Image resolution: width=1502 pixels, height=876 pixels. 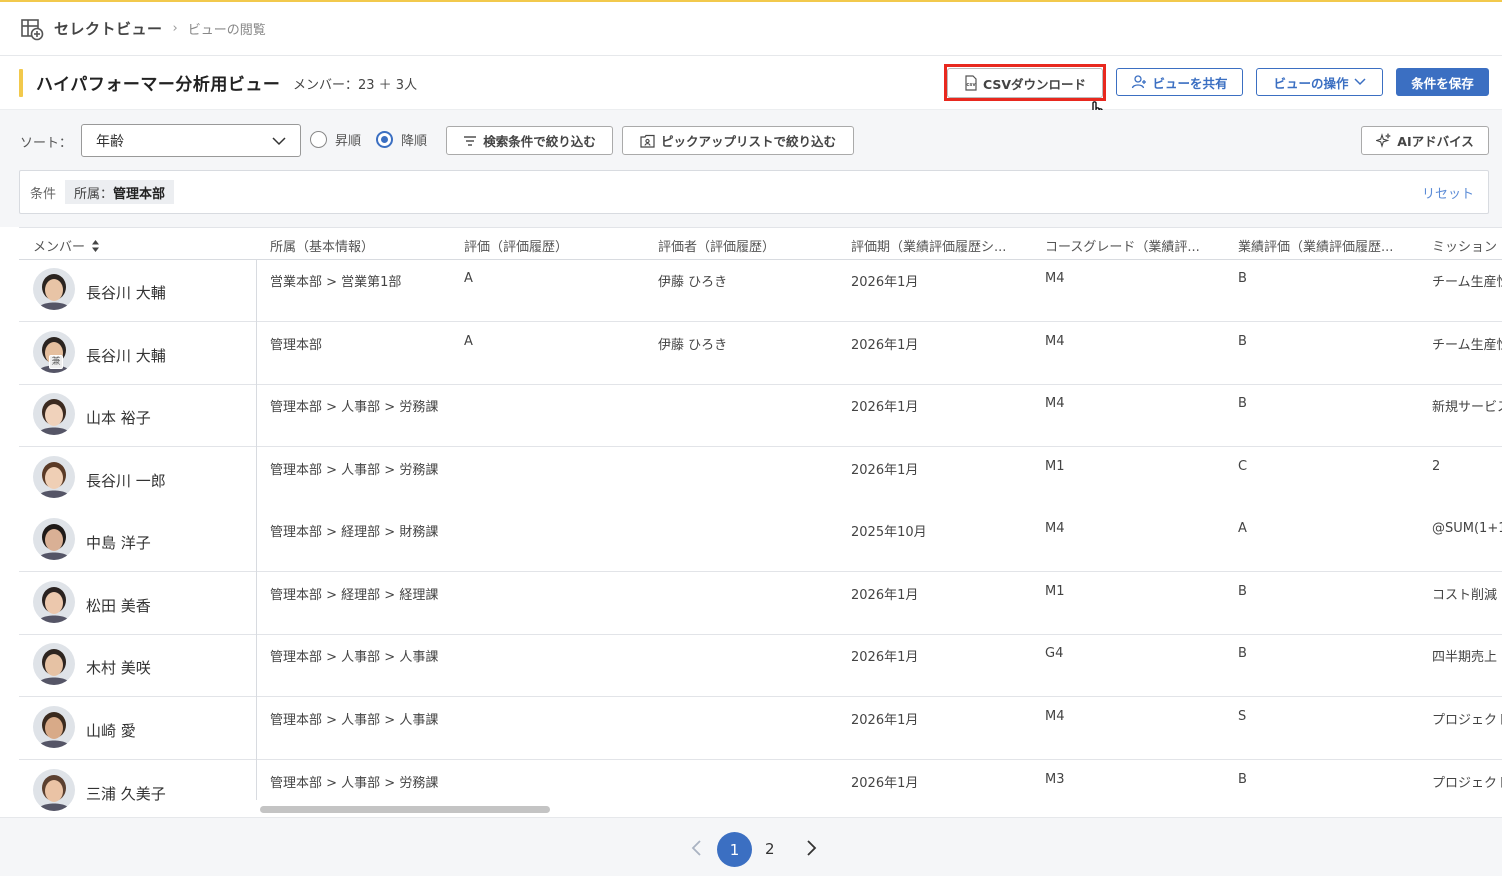 What do you see at coordinates (94, 194) in the screenshot?
I see `condition-chip-key: 所属：` at bounding box center [94, 194].